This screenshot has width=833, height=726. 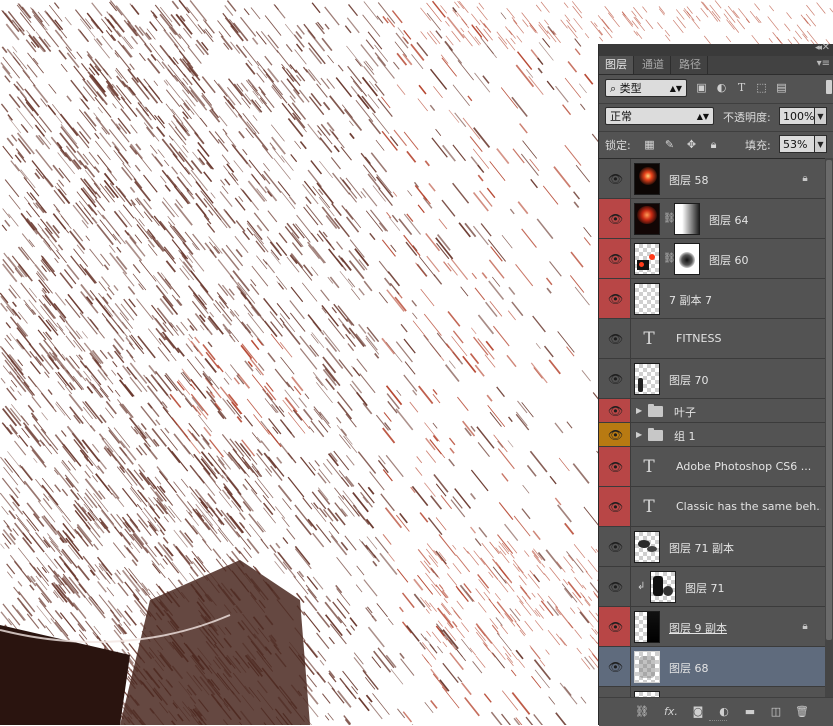 What do you see at coordinates (685, 412) in the screenshot?
I see `layer-name: 叶子` at bounding box center [685, 412].